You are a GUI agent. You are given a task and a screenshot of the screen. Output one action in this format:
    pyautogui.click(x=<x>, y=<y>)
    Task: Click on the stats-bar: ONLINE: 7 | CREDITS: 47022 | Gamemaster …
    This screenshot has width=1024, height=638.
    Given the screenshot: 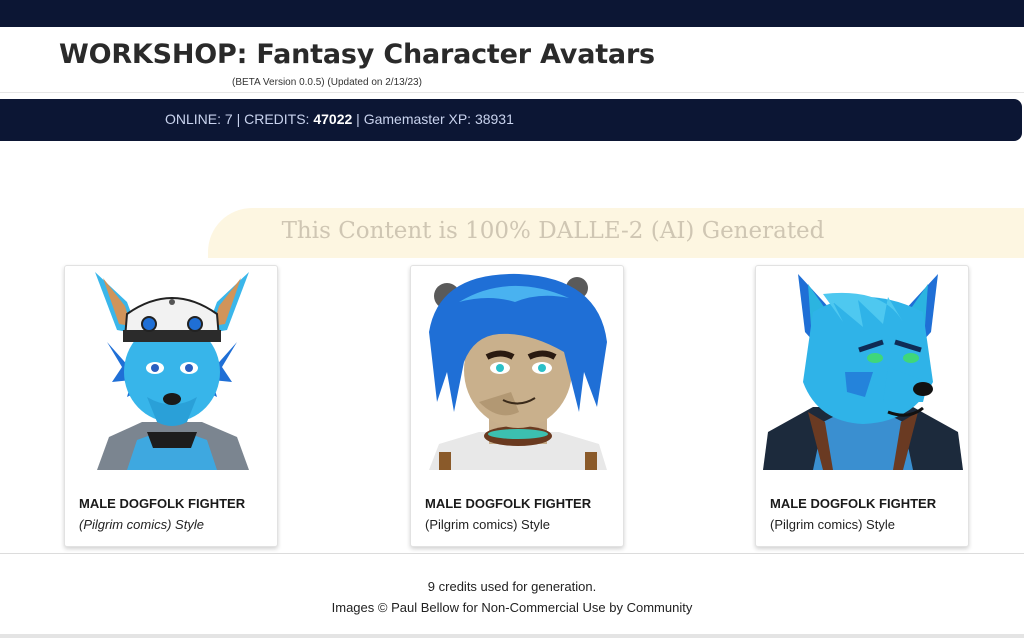 What is the action you would take?
    pyautogui.click(x=511, y=120)
    